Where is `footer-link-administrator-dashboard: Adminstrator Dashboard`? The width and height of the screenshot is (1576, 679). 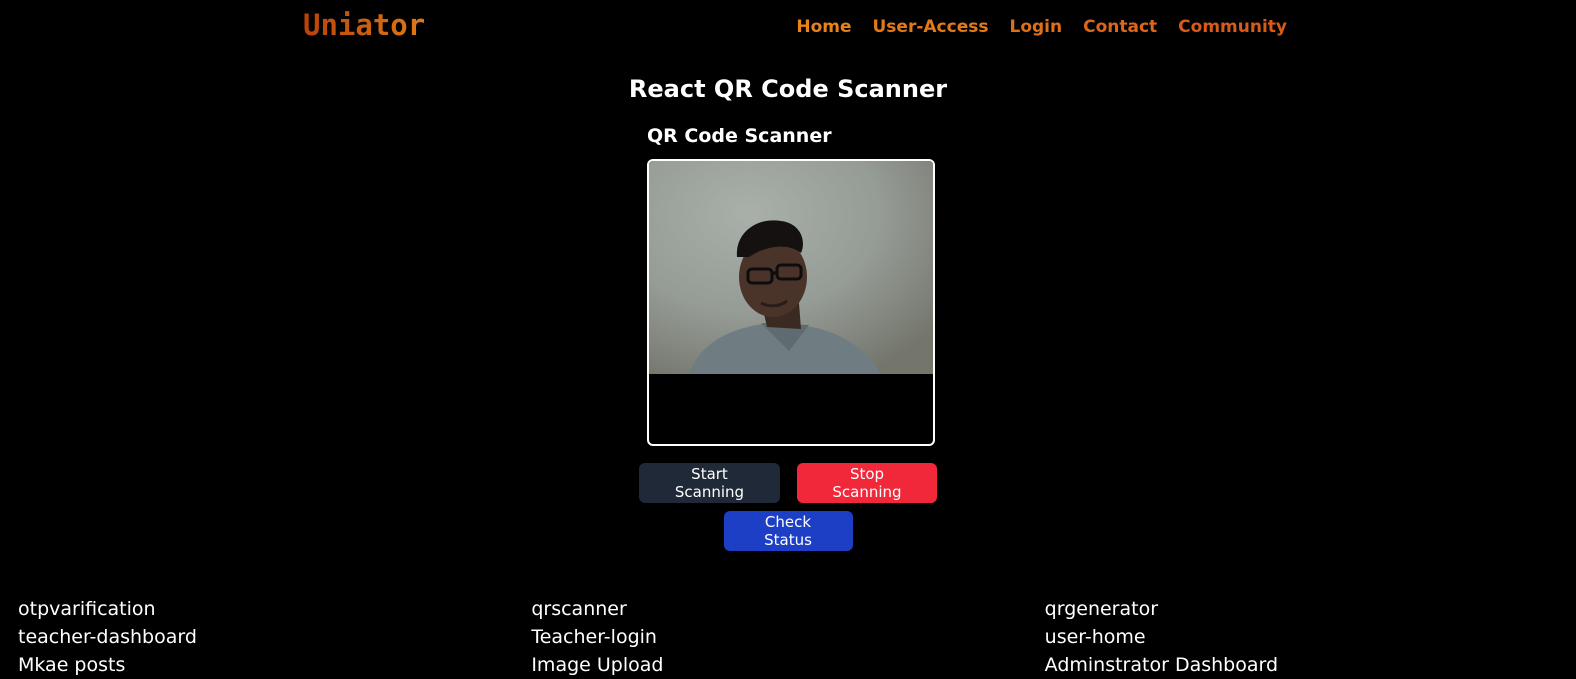
footer-link-administrator-dashboard: Adminstrator Dashboard is located at coordinates (1301, 665).